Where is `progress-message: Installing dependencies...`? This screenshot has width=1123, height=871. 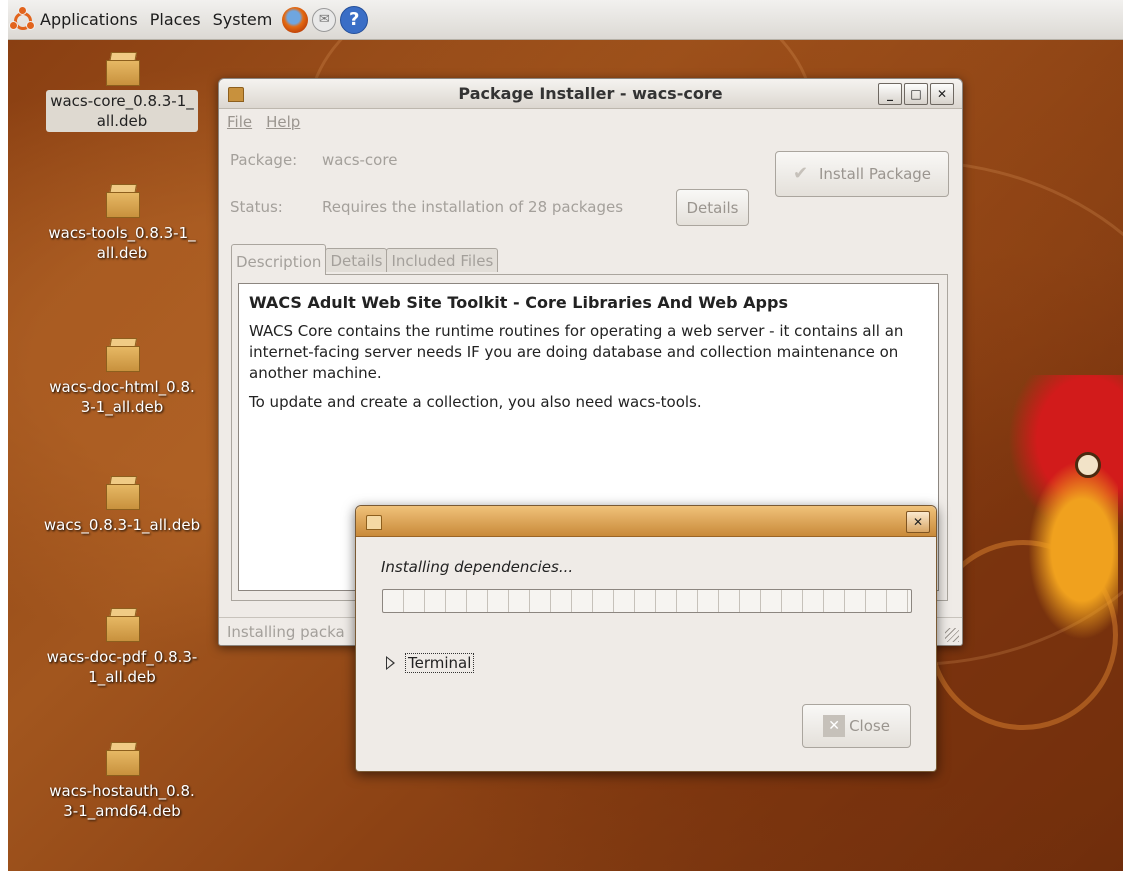
progress-message: Installing dependencies... is located at coordinates (477, 567).